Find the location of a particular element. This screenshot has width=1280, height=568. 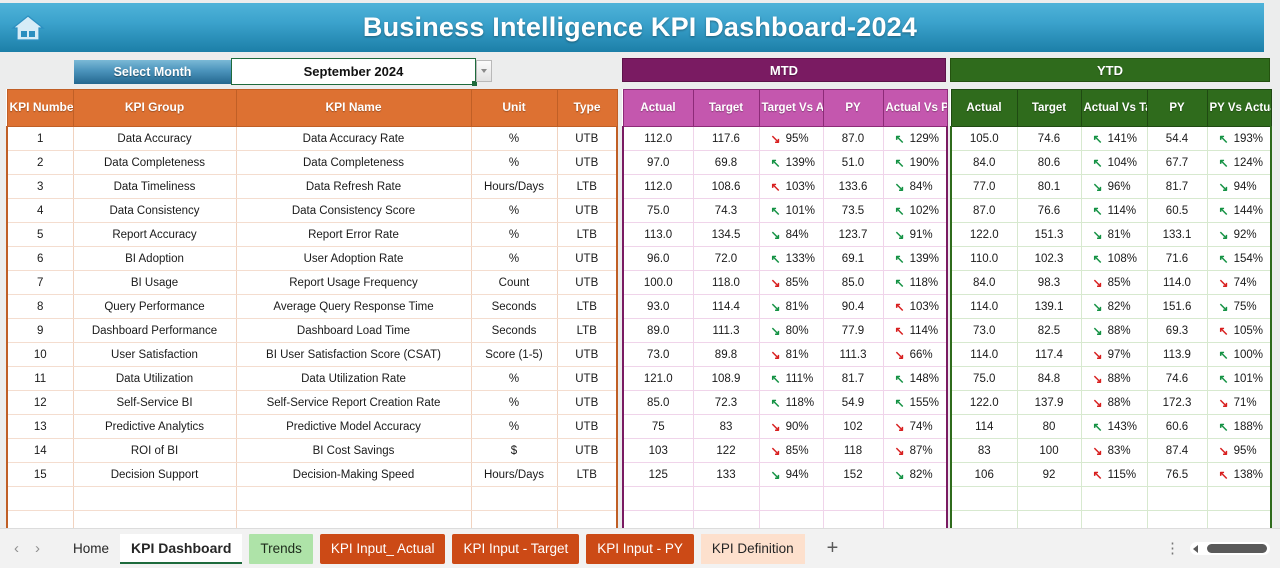

table-row: 7 BI Usage Report Usage Frequency Count UTB is located at coordinates (312, 282).